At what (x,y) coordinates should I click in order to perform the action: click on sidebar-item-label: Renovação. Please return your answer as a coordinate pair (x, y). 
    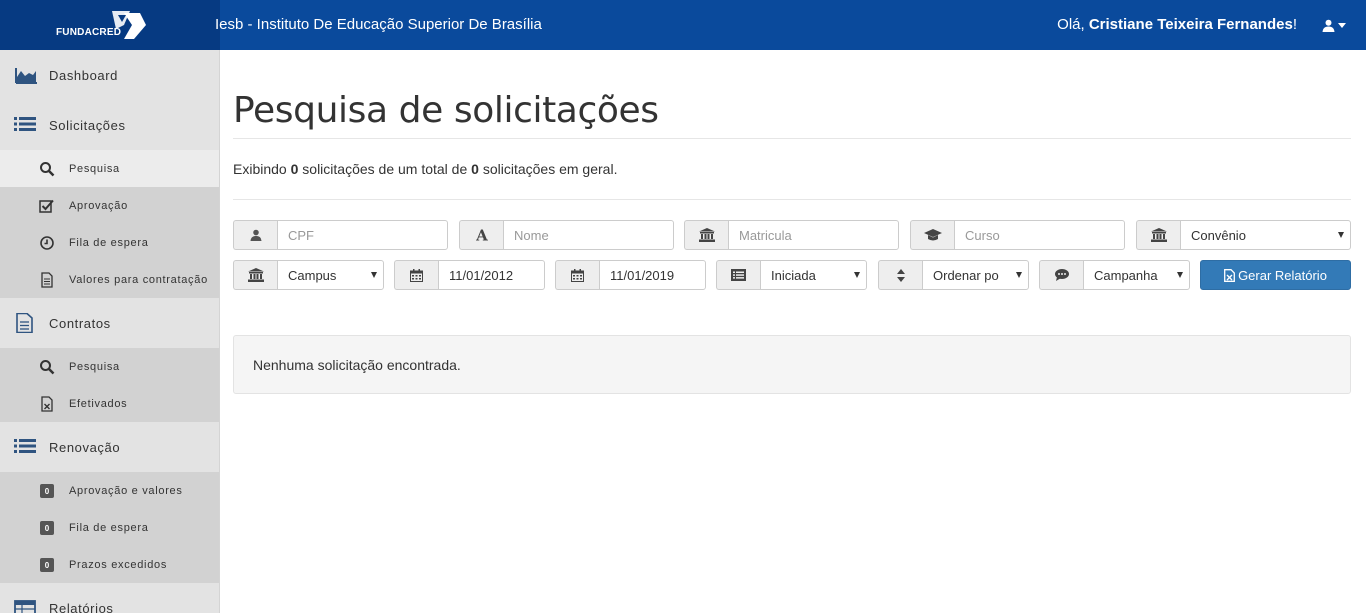
    Looking at the image, I should click on (85, 447).